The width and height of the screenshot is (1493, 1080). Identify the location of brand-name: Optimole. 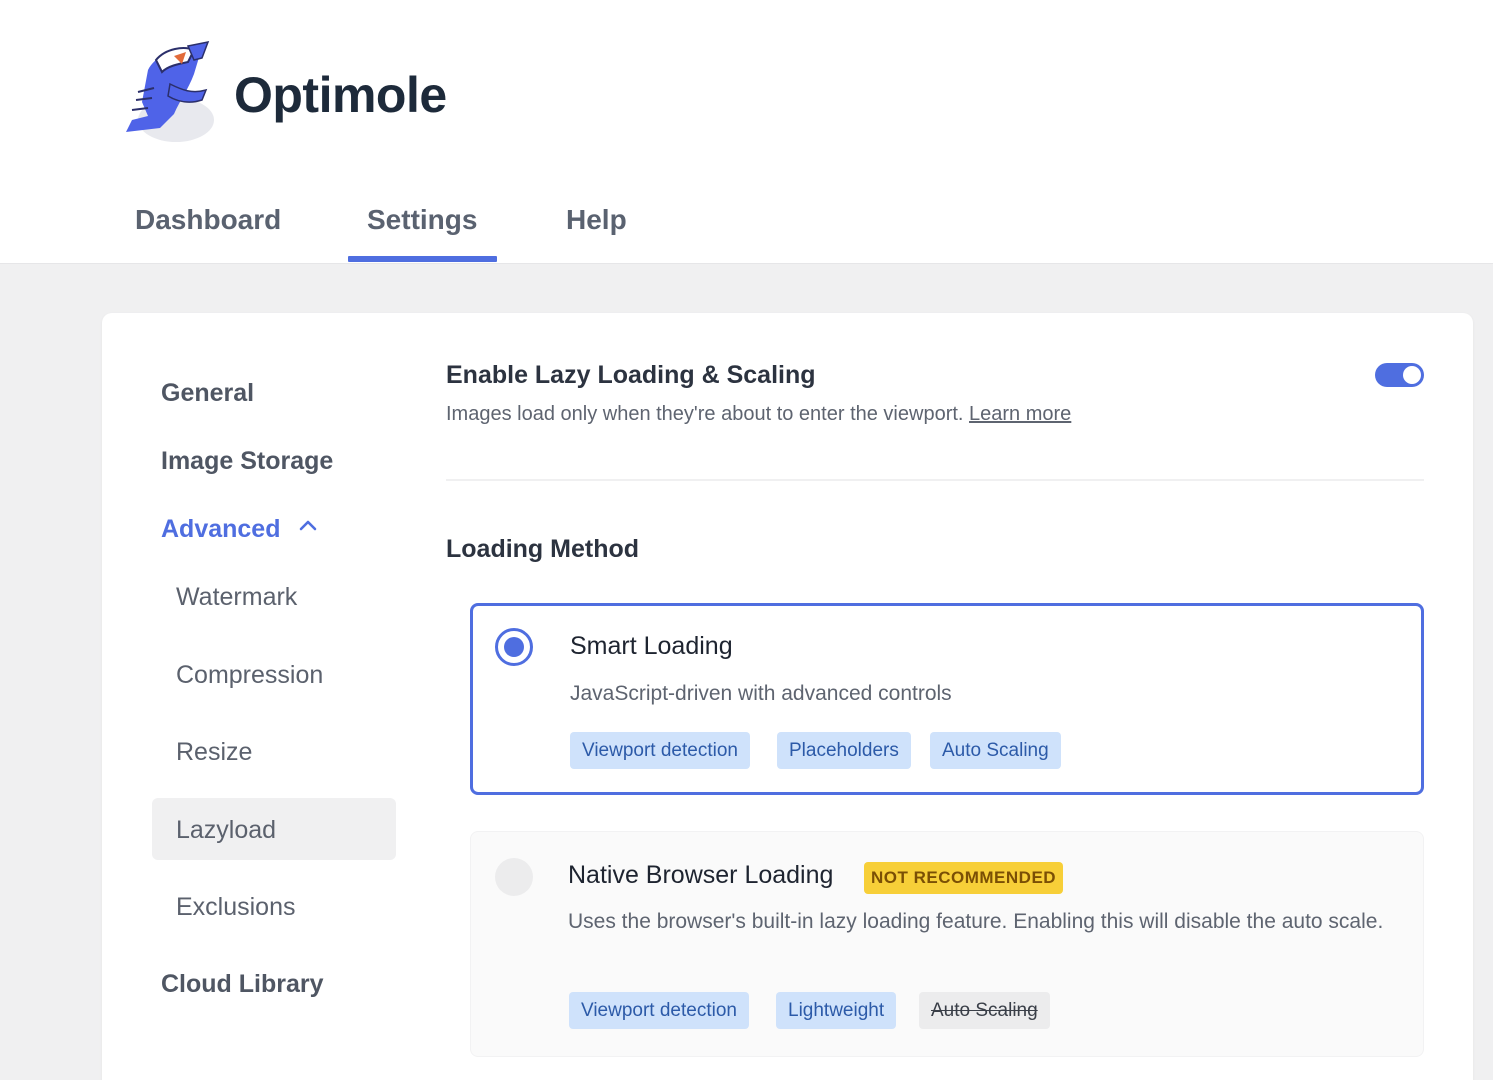
(340, 95).